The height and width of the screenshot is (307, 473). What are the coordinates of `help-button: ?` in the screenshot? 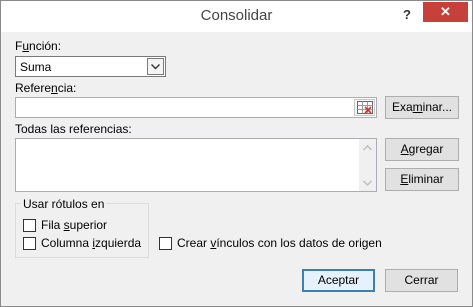 It's located at (407, 15).